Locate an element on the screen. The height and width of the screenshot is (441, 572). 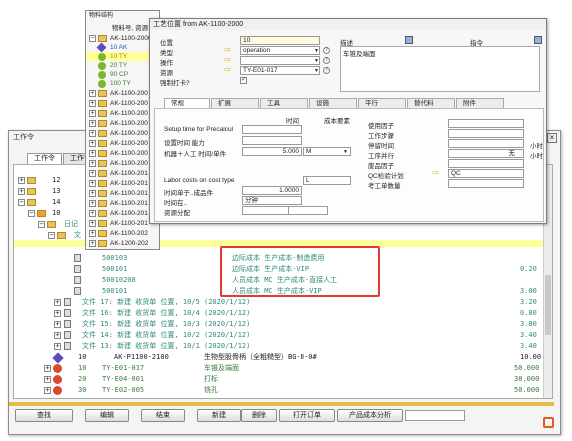
find-button: 查找 is located at coordinates (44, 415).